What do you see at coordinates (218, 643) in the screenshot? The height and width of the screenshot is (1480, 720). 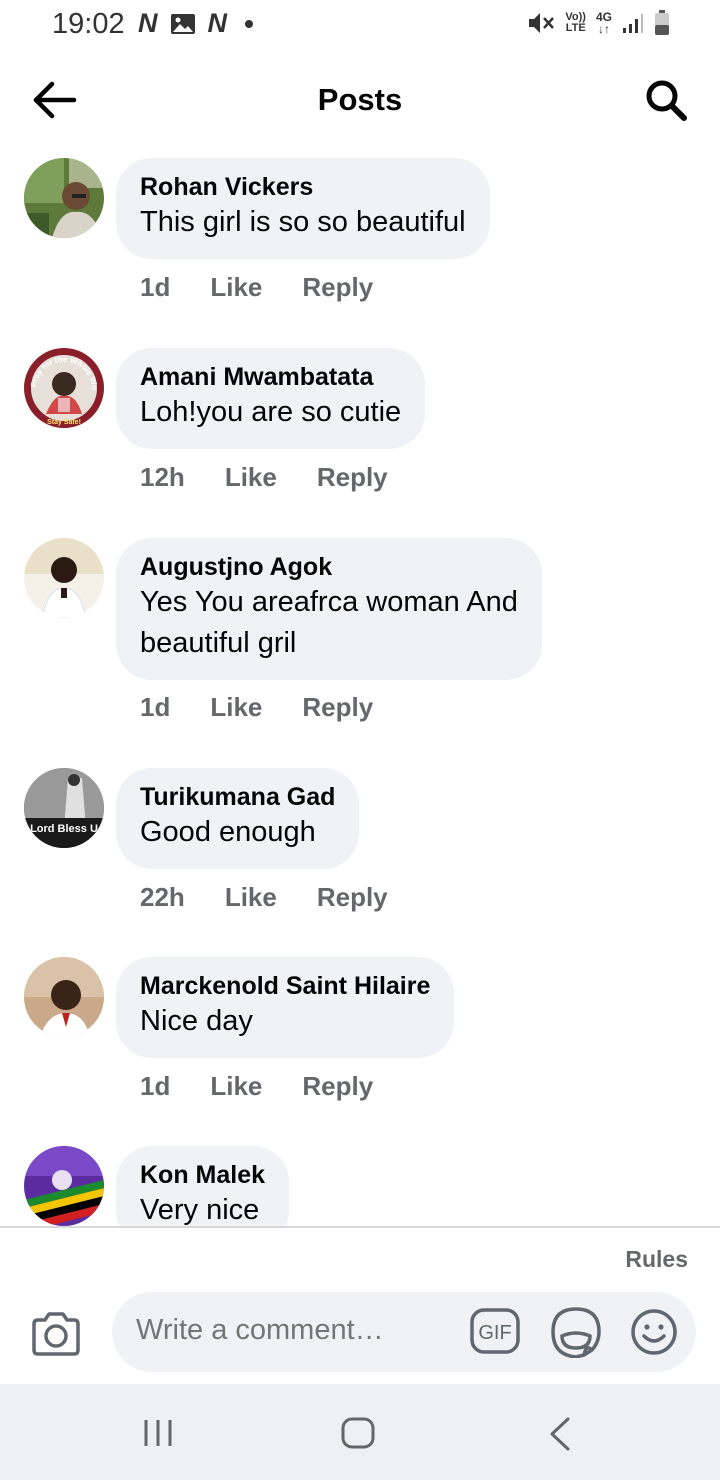 I see `comment-text-line: beautiful gril` at bounding box center [218, 643].